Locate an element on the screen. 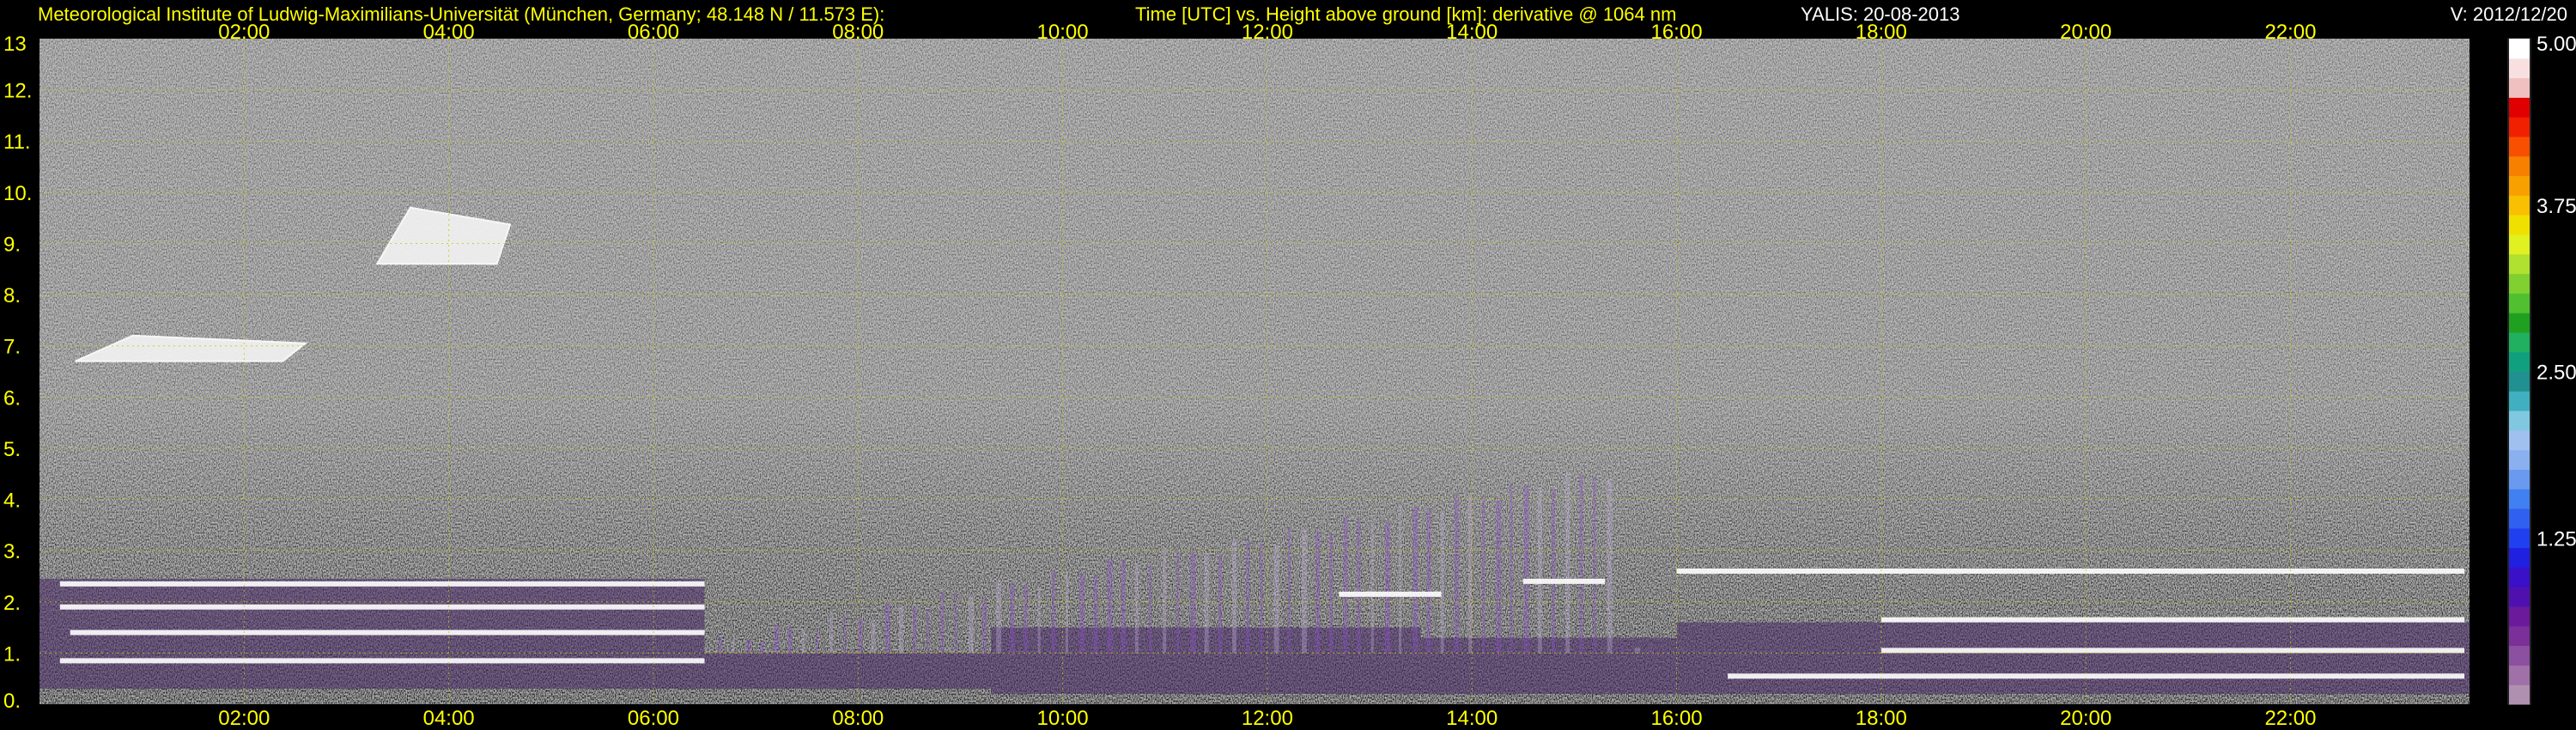  x-tick-label-bottom: 14:00 is located at coordinates (1472, 718).